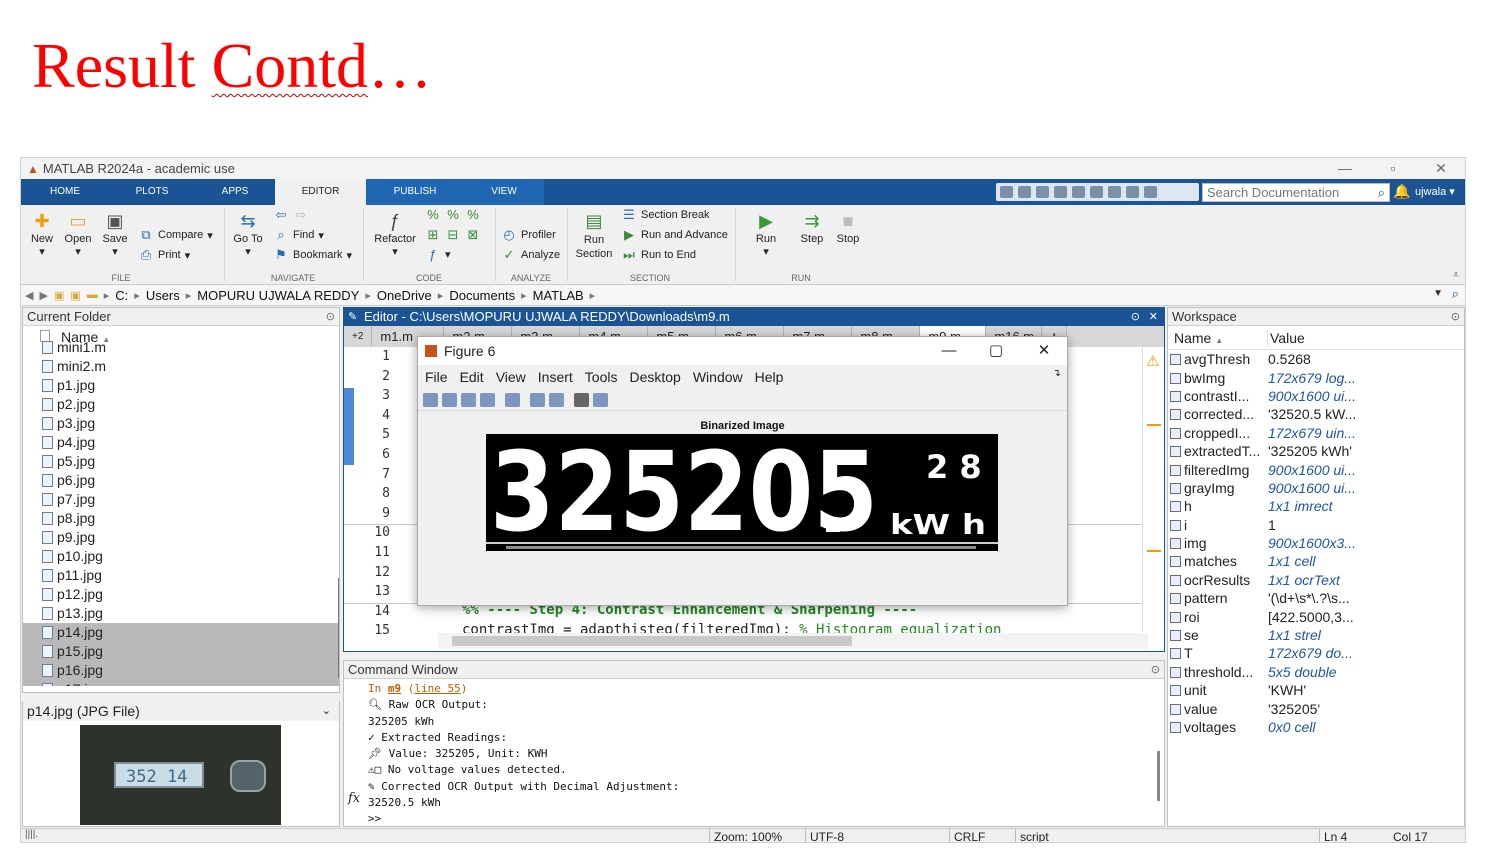  Describe the element at coordinates (468, 399) in the screenshot. I see `fig-save-icon` at that location.